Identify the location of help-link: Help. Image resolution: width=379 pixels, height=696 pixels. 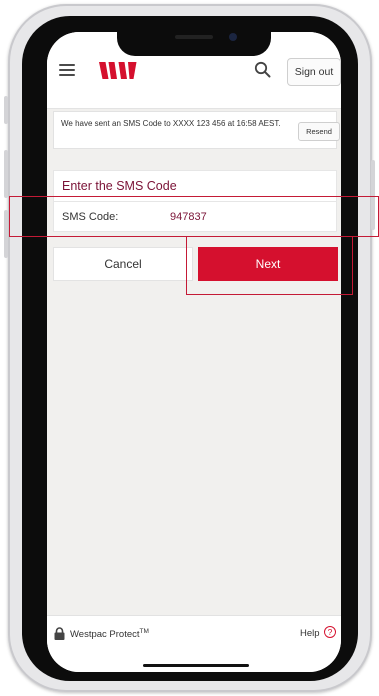
(310, 633).